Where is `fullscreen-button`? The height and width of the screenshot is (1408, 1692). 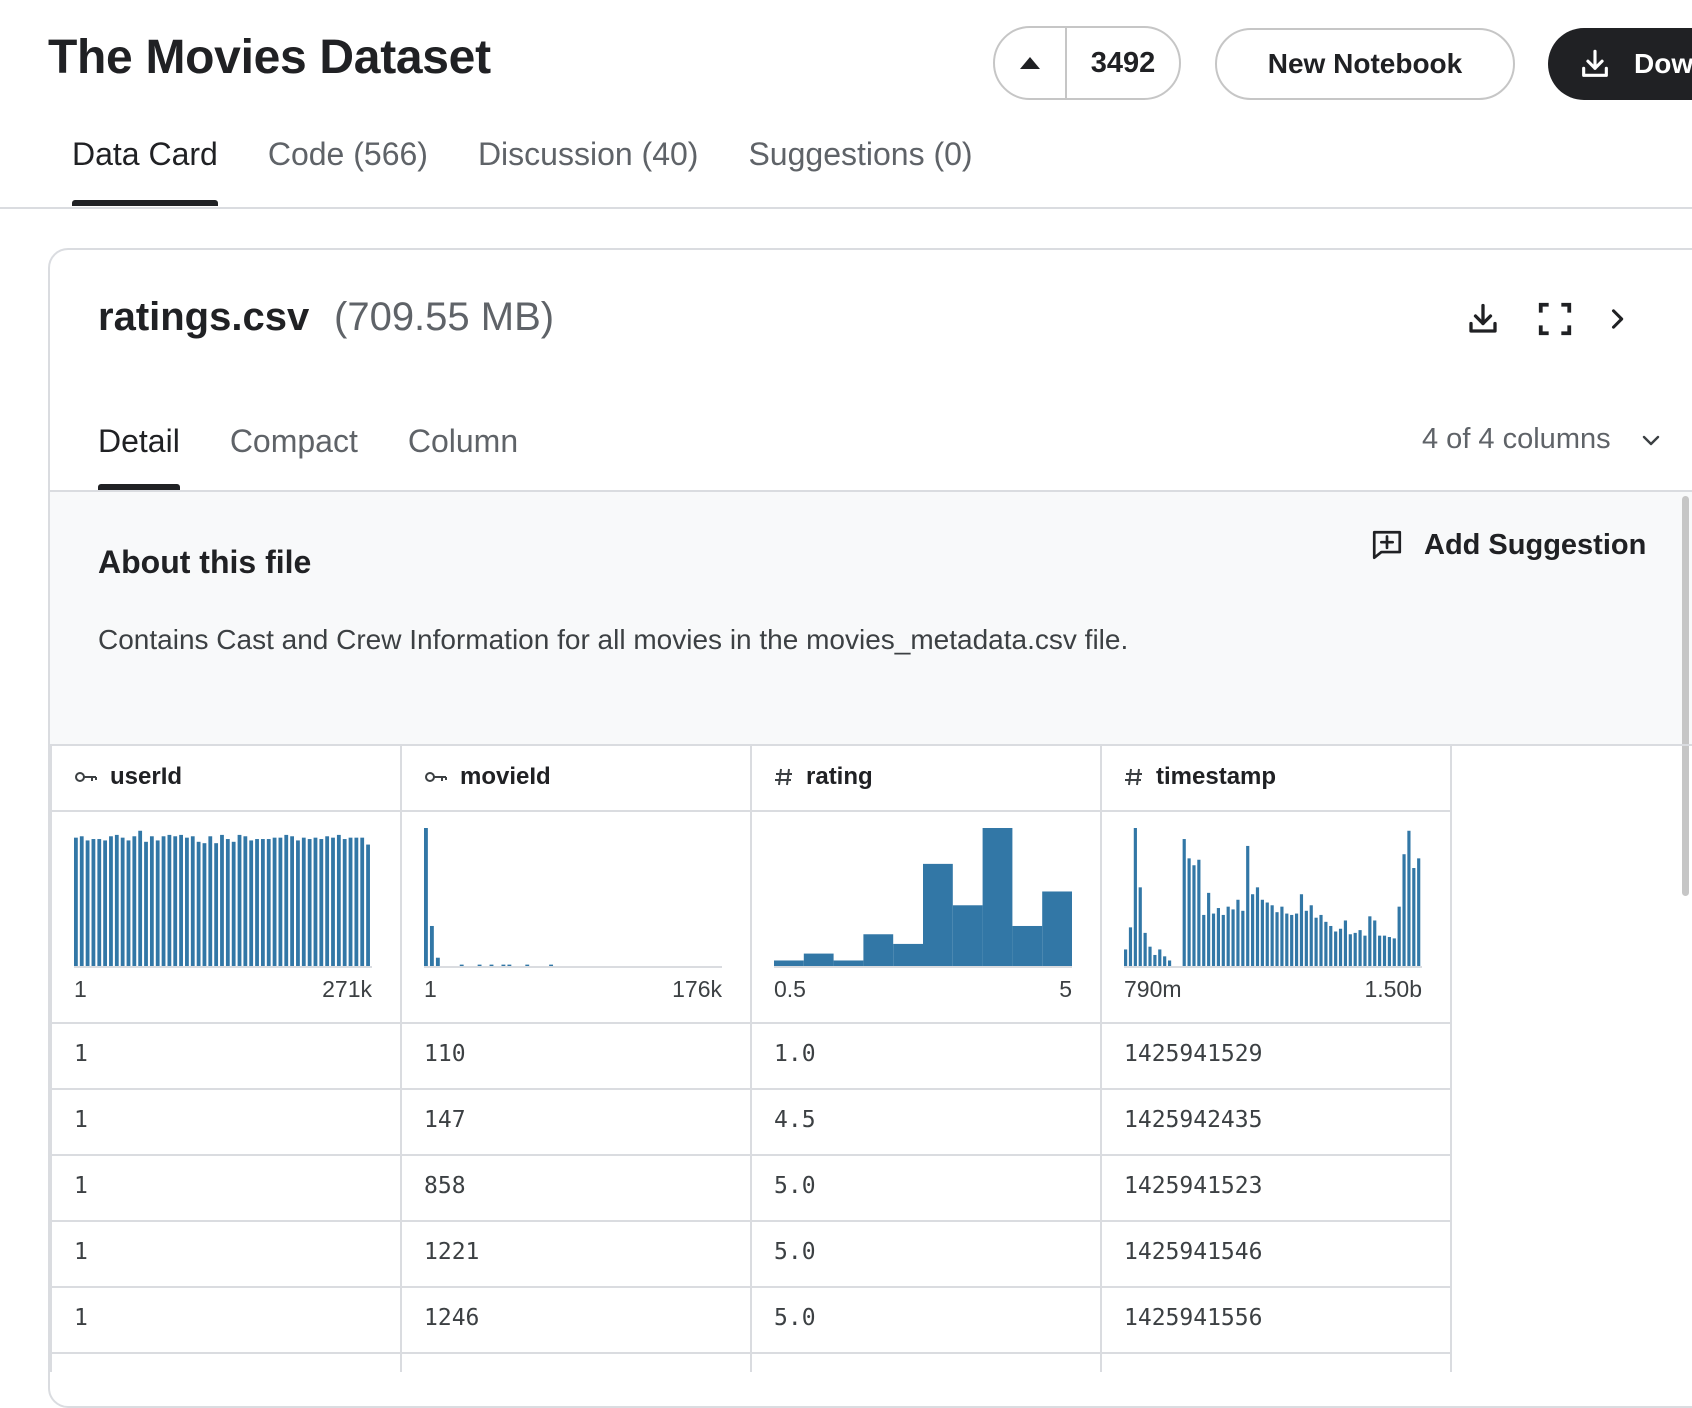 fullscreen-button is located at coordinates (1555, 319).